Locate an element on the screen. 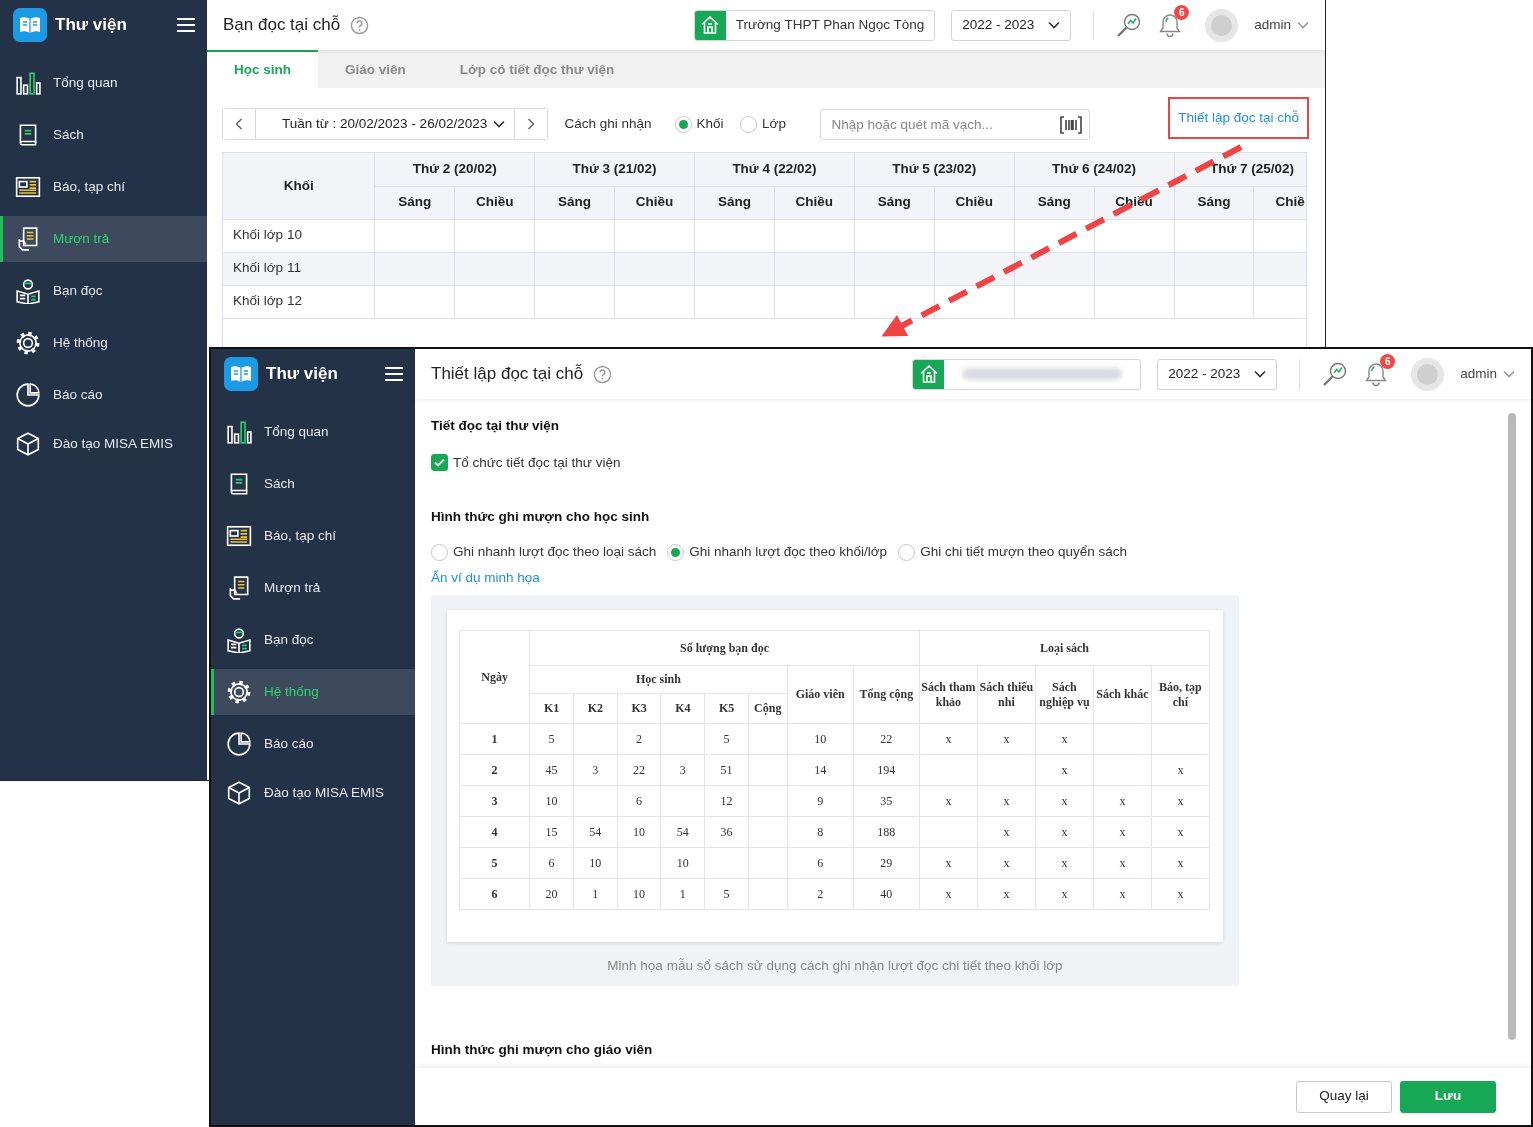  bar-chart-icon is located at coordinates (28, 83).